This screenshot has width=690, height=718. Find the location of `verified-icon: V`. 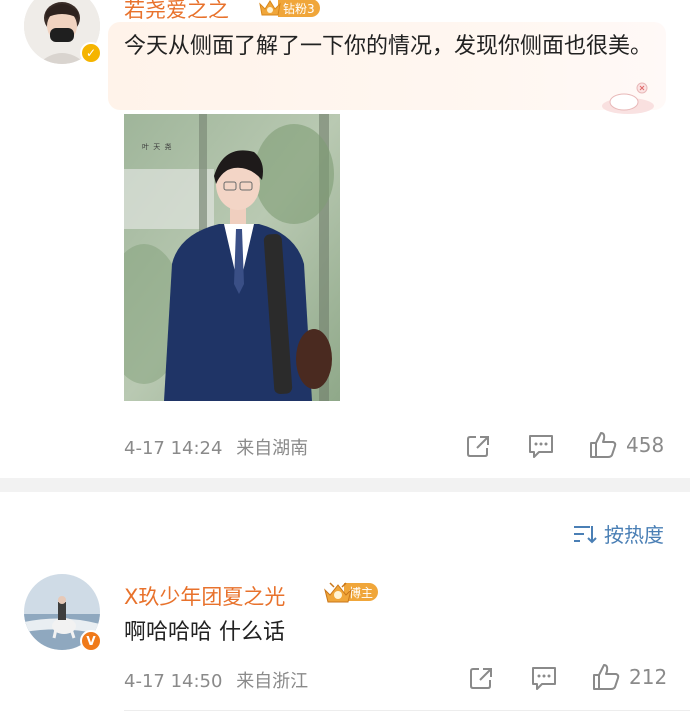

verified-icon: V is located at coordinates (91, 641).